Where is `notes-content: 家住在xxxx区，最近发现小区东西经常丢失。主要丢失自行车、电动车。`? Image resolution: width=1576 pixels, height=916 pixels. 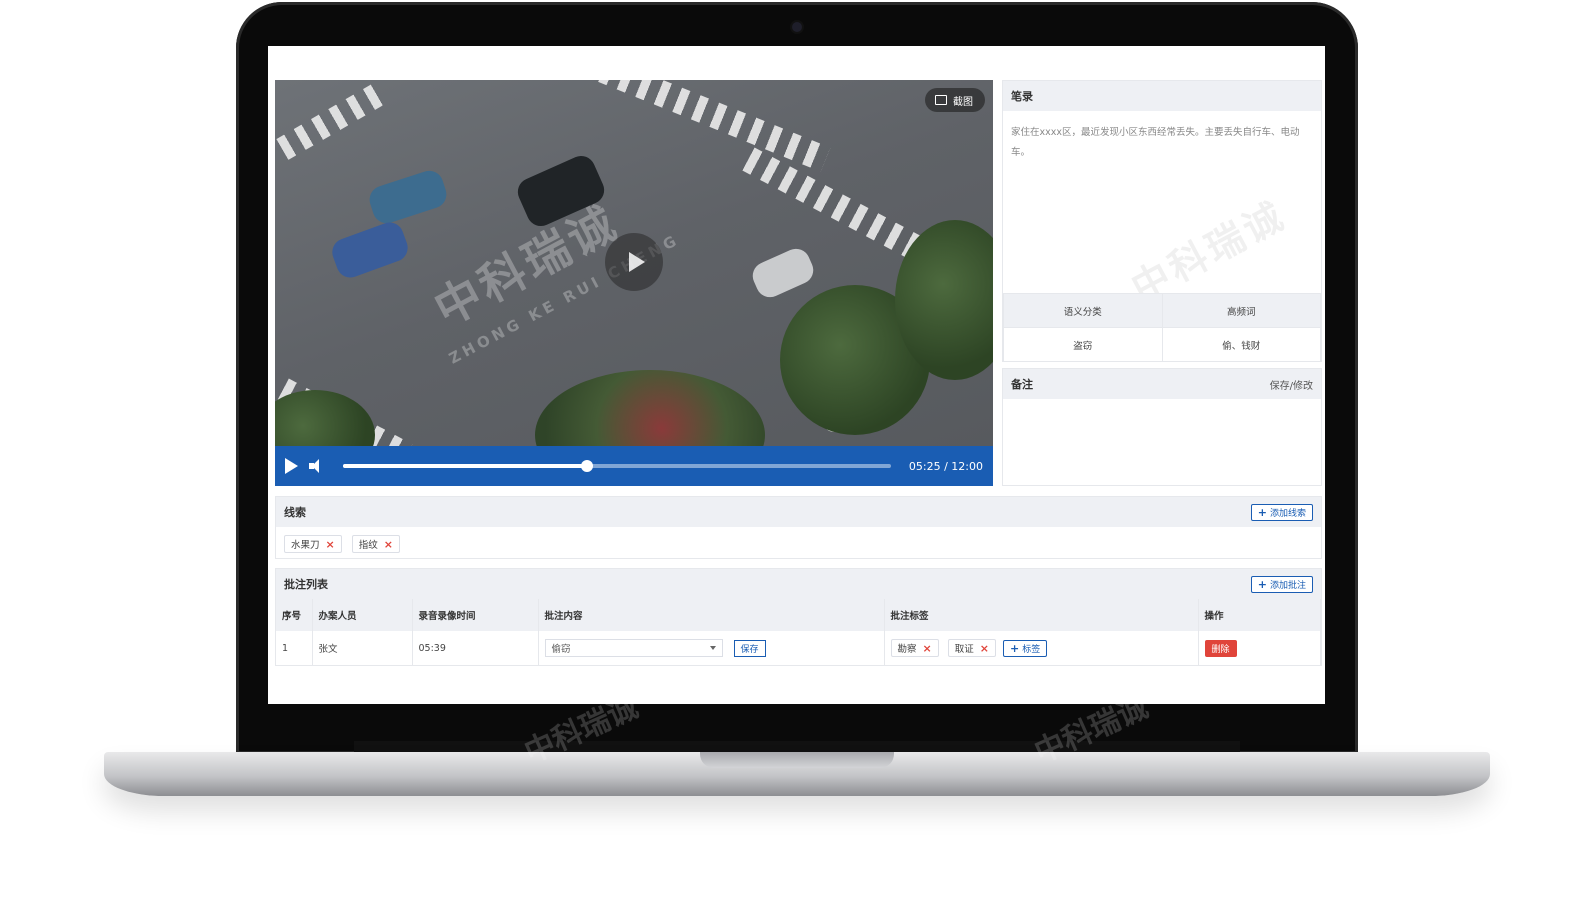 notes-content: 家住在xxxx区，最近发现小区东西经常丢失。主要丢失自行车、电动车。 is located at coordinates (1155, 142).